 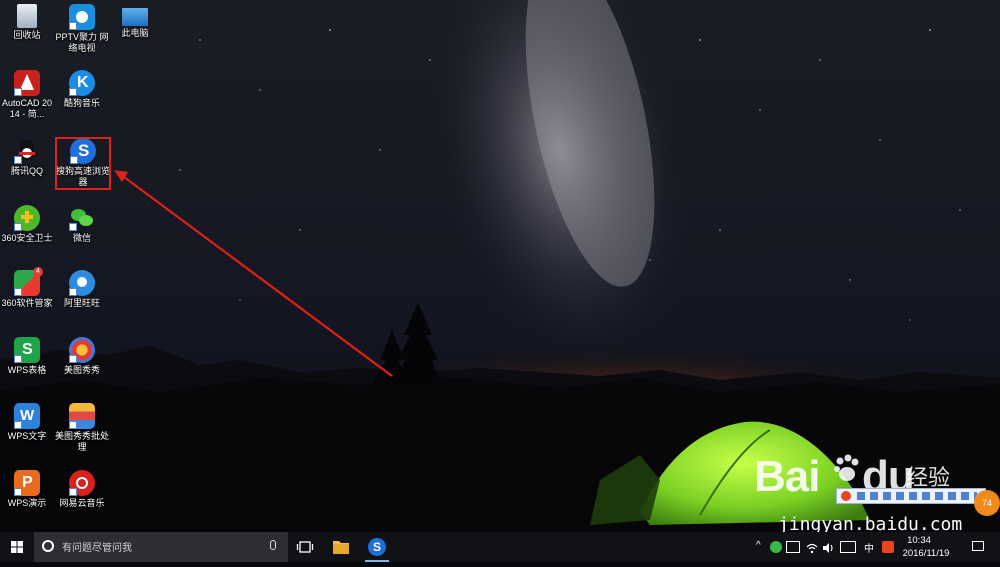 I want to click on desktop-icon-360-software: 4 360软件管家, so click(x=27, y=288).